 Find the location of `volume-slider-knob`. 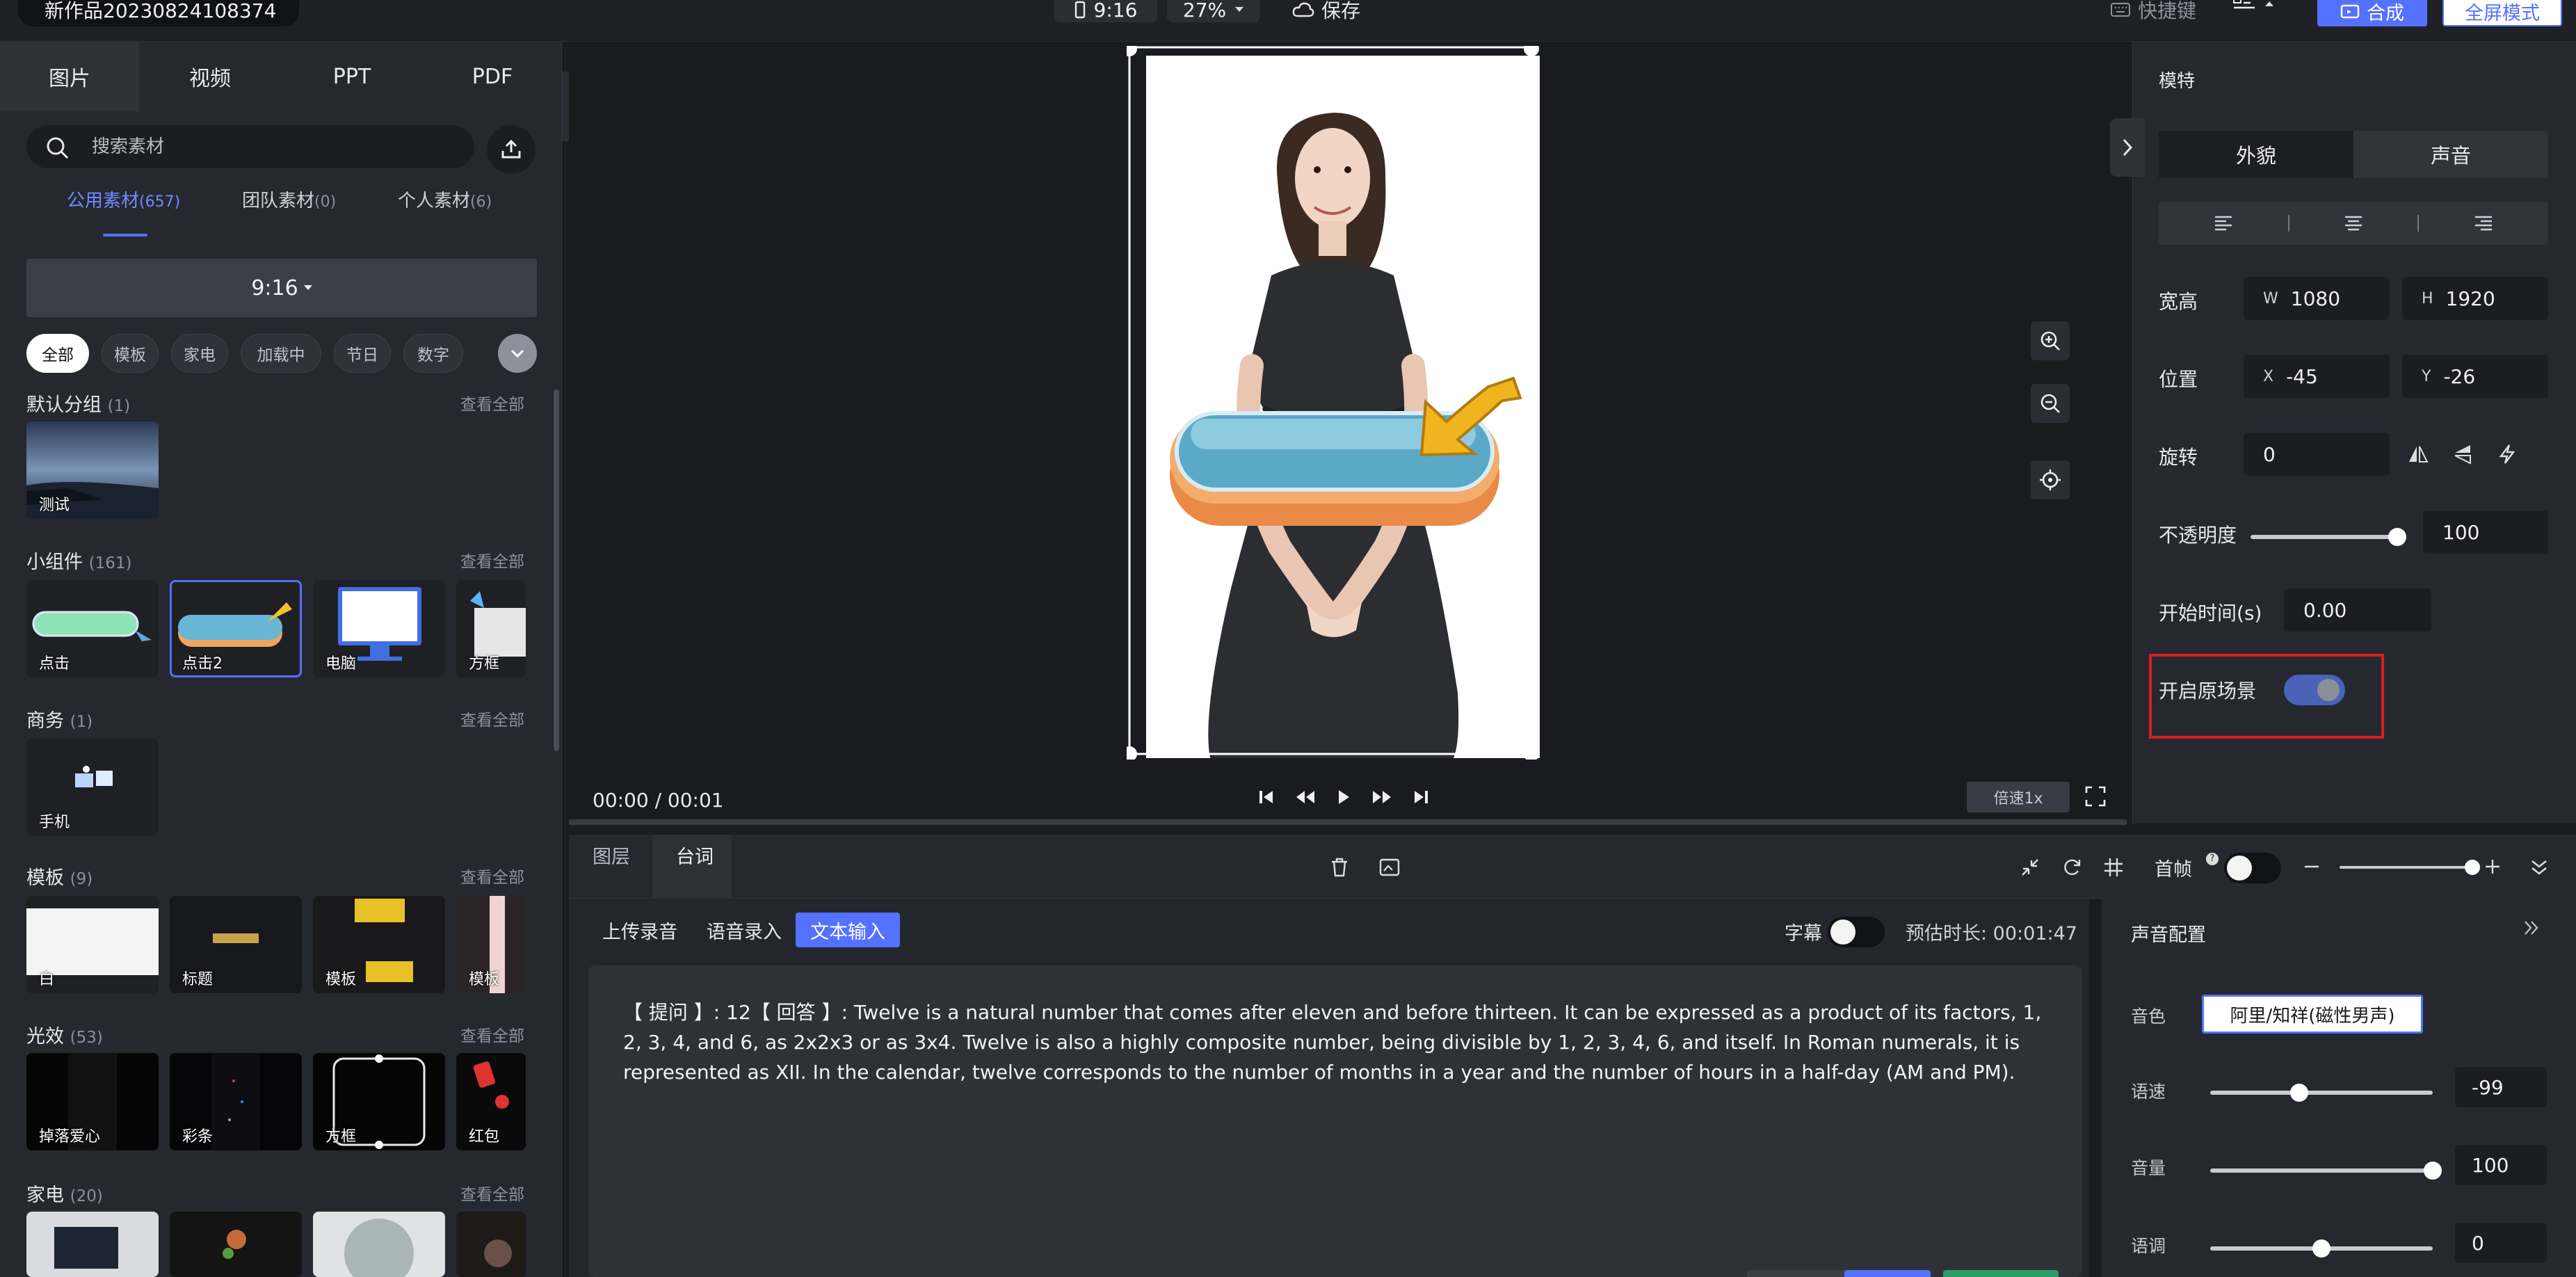

volume-slider-knob is located at coordinates (2433, 1171).